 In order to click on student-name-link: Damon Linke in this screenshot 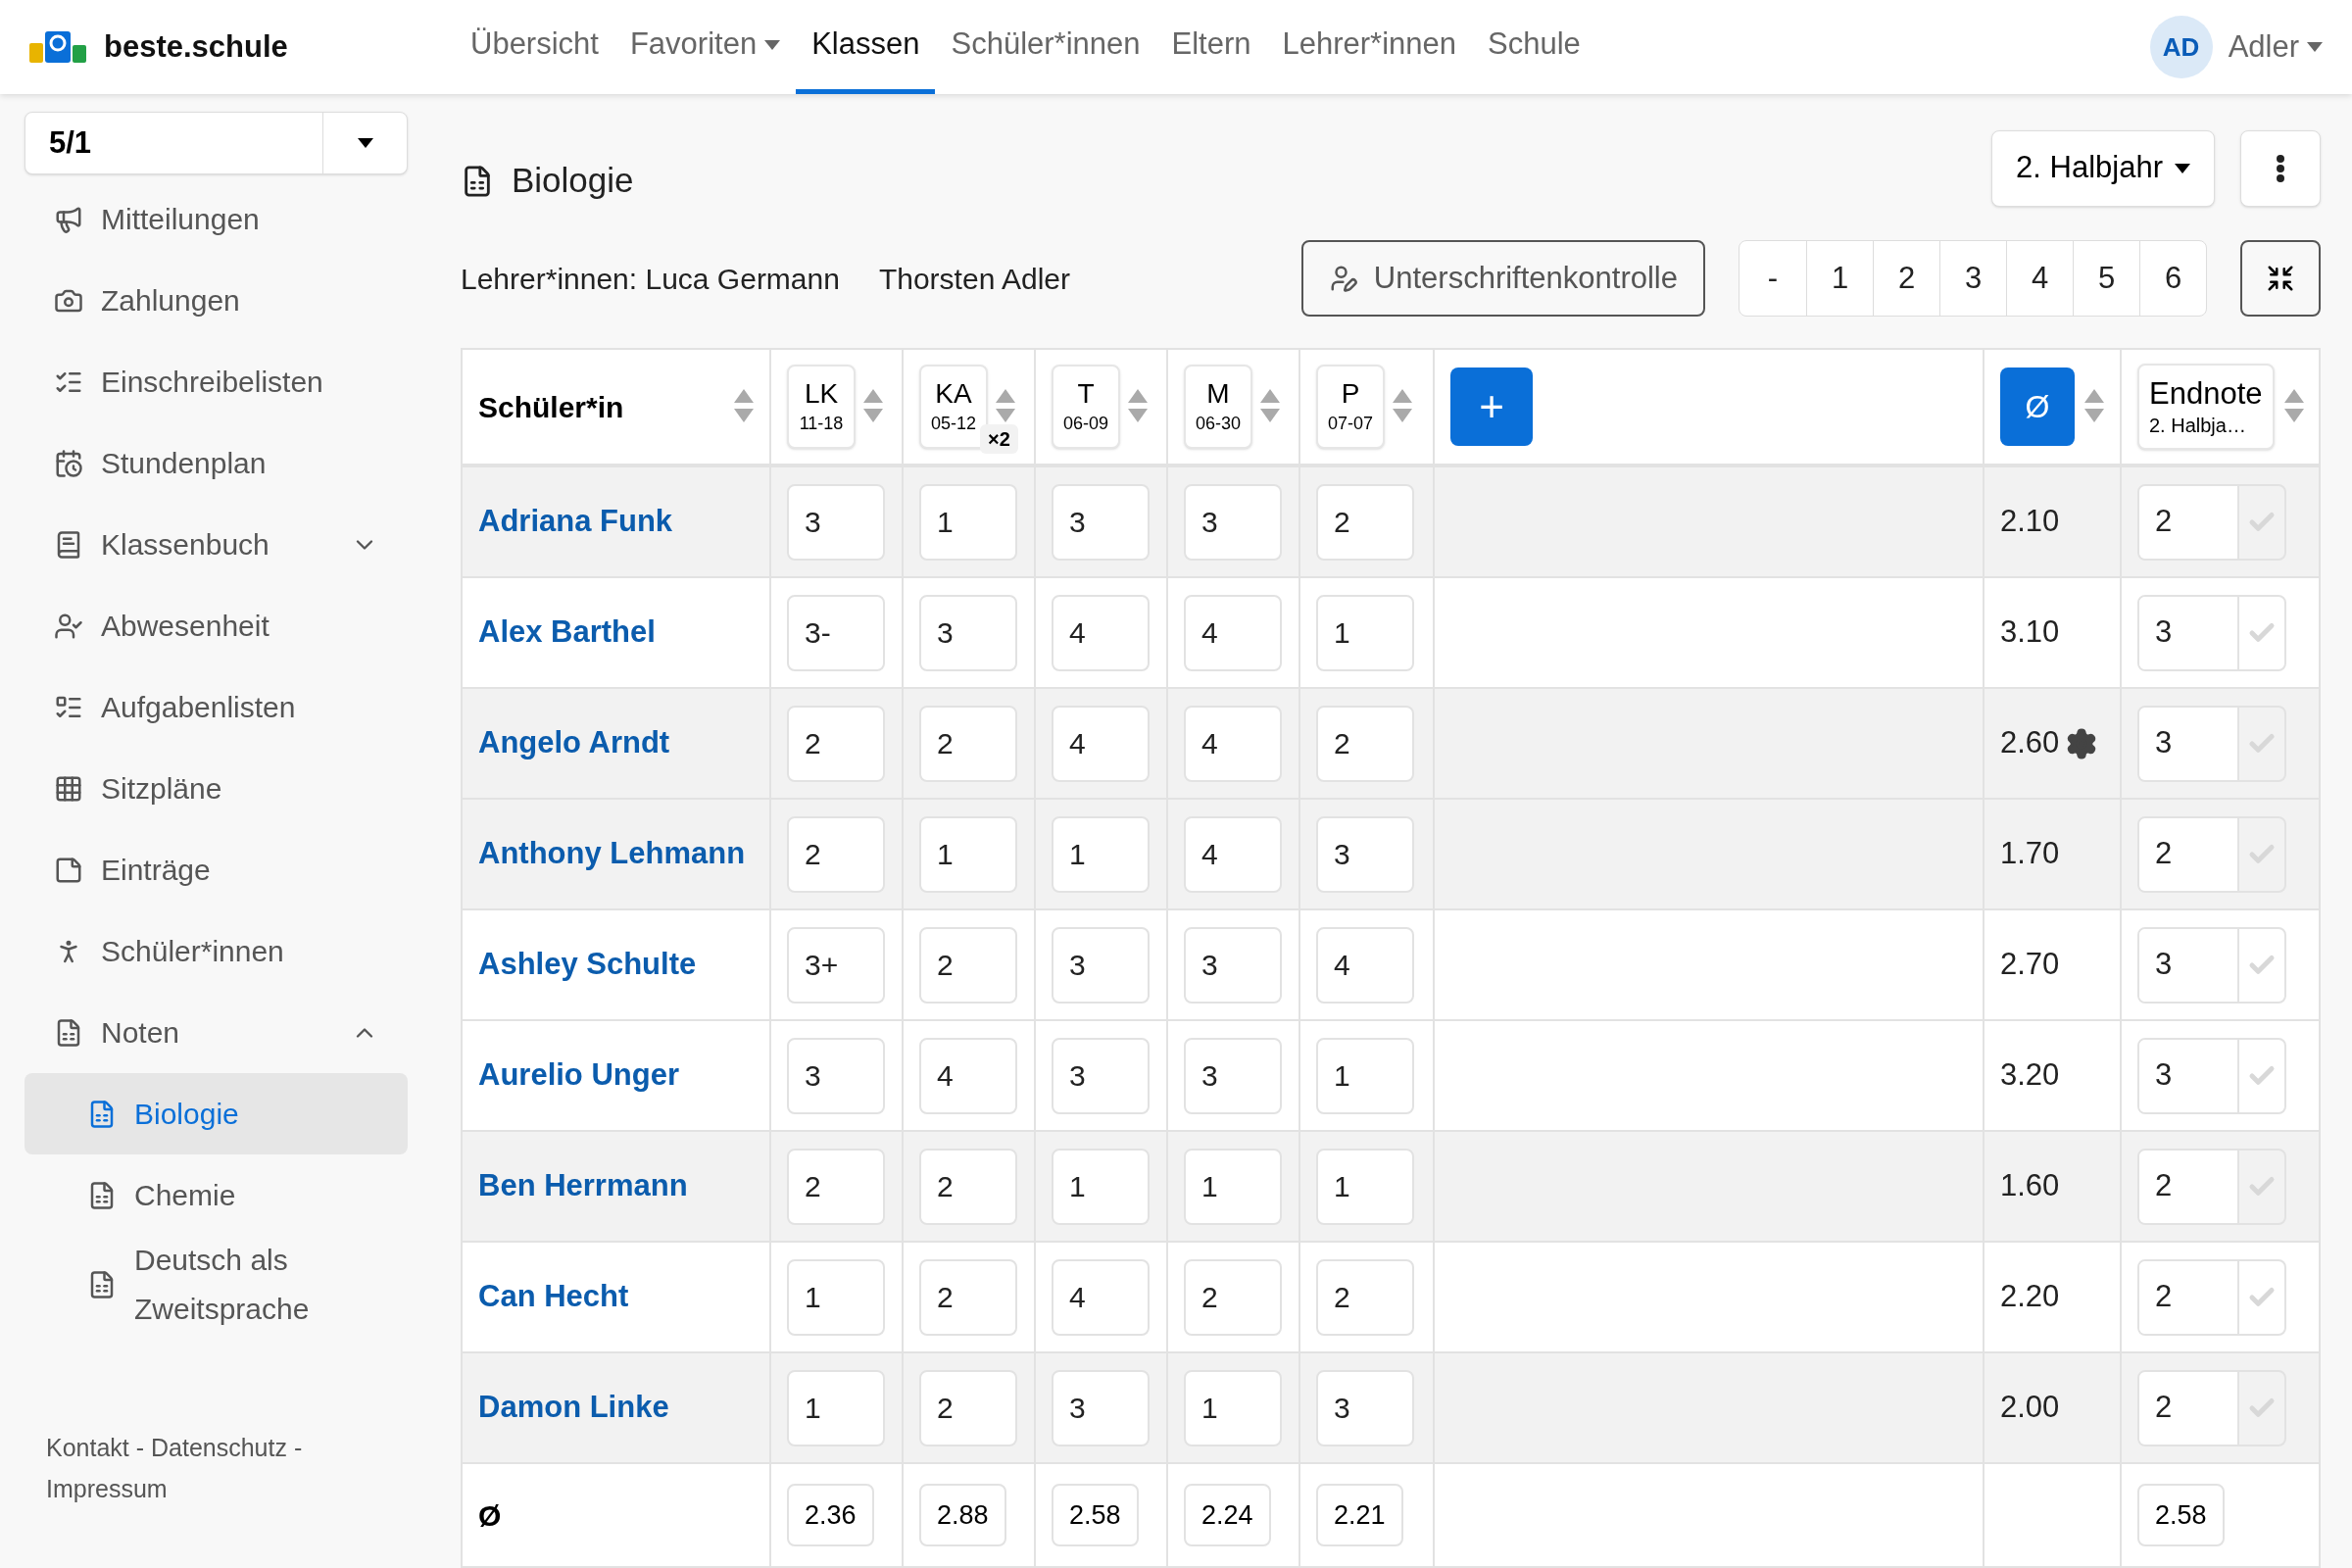, I will do `click(573, 1408)`.